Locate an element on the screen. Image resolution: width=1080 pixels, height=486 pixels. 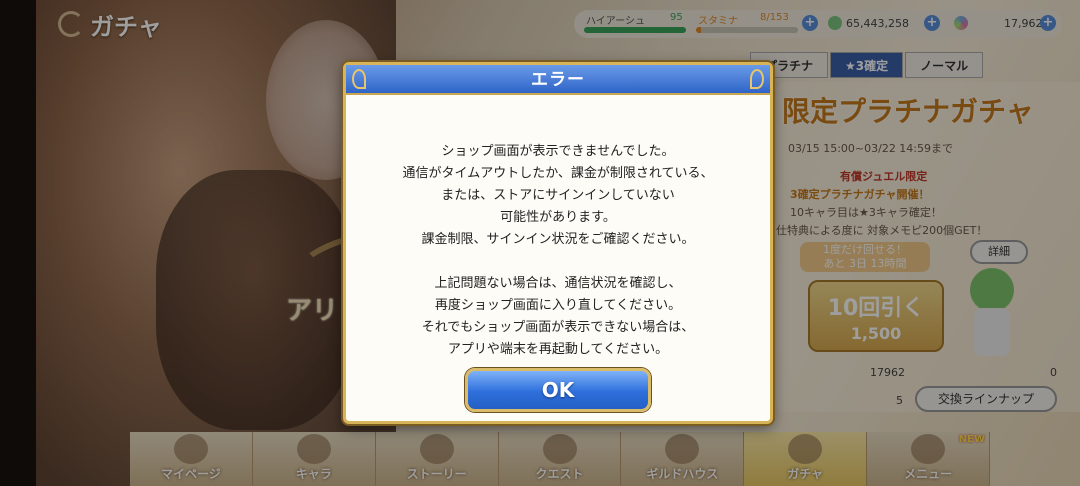
message-line: それでもショップ画面が表示できない場合は、 is located at coordinates (558, 327).